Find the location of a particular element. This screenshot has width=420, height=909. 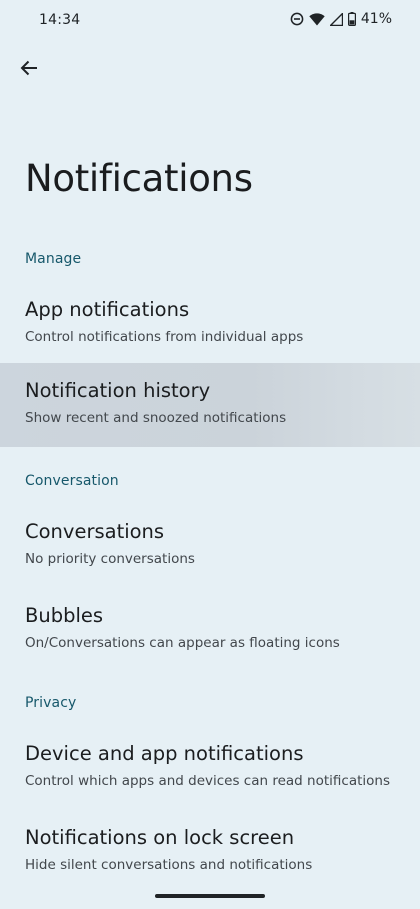

status-bar: 14:34 41% is located at coordinates (210, 21).